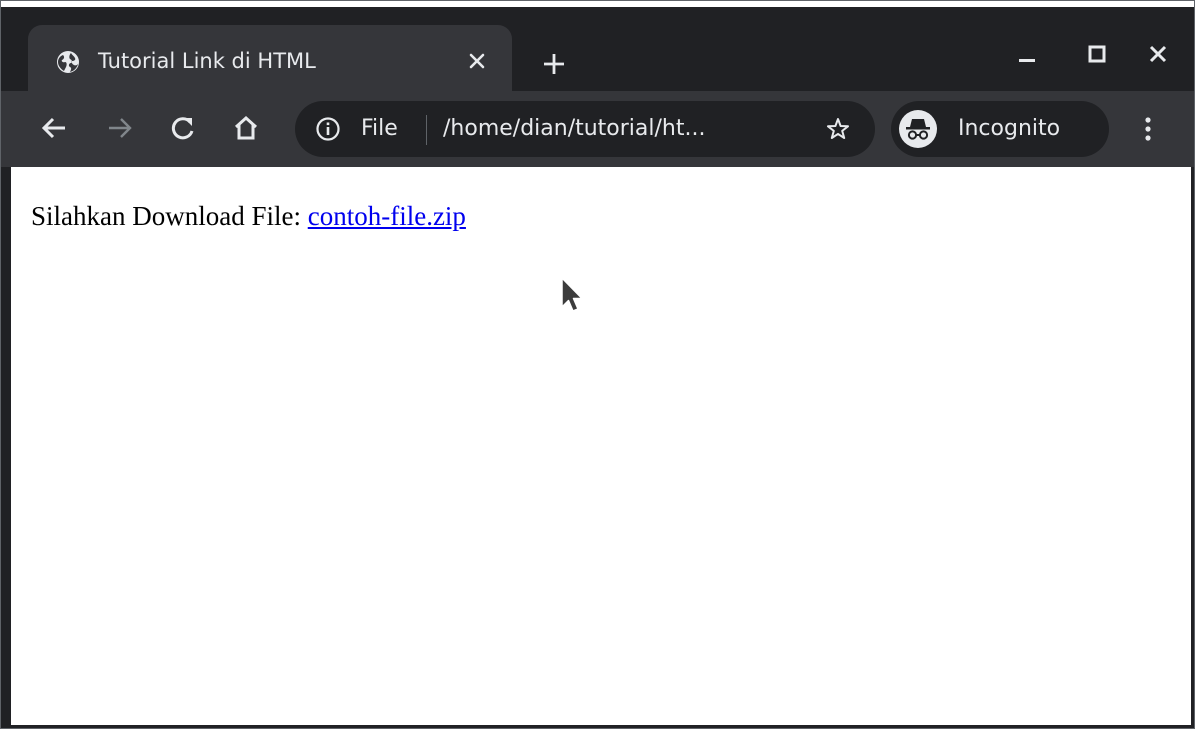  I want to click on bookmark-star-icon, so click(838, 129).